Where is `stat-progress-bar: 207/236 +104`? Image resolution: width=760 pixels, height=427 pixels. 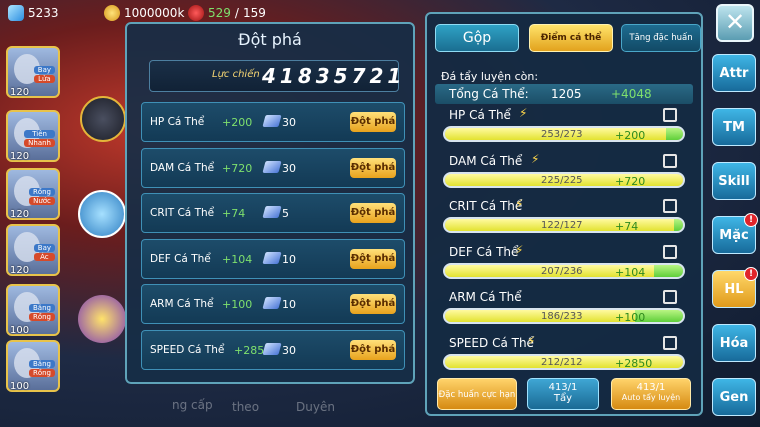 stat-progress-bar: 207/236 +104 is located at coordinates (564, 270).